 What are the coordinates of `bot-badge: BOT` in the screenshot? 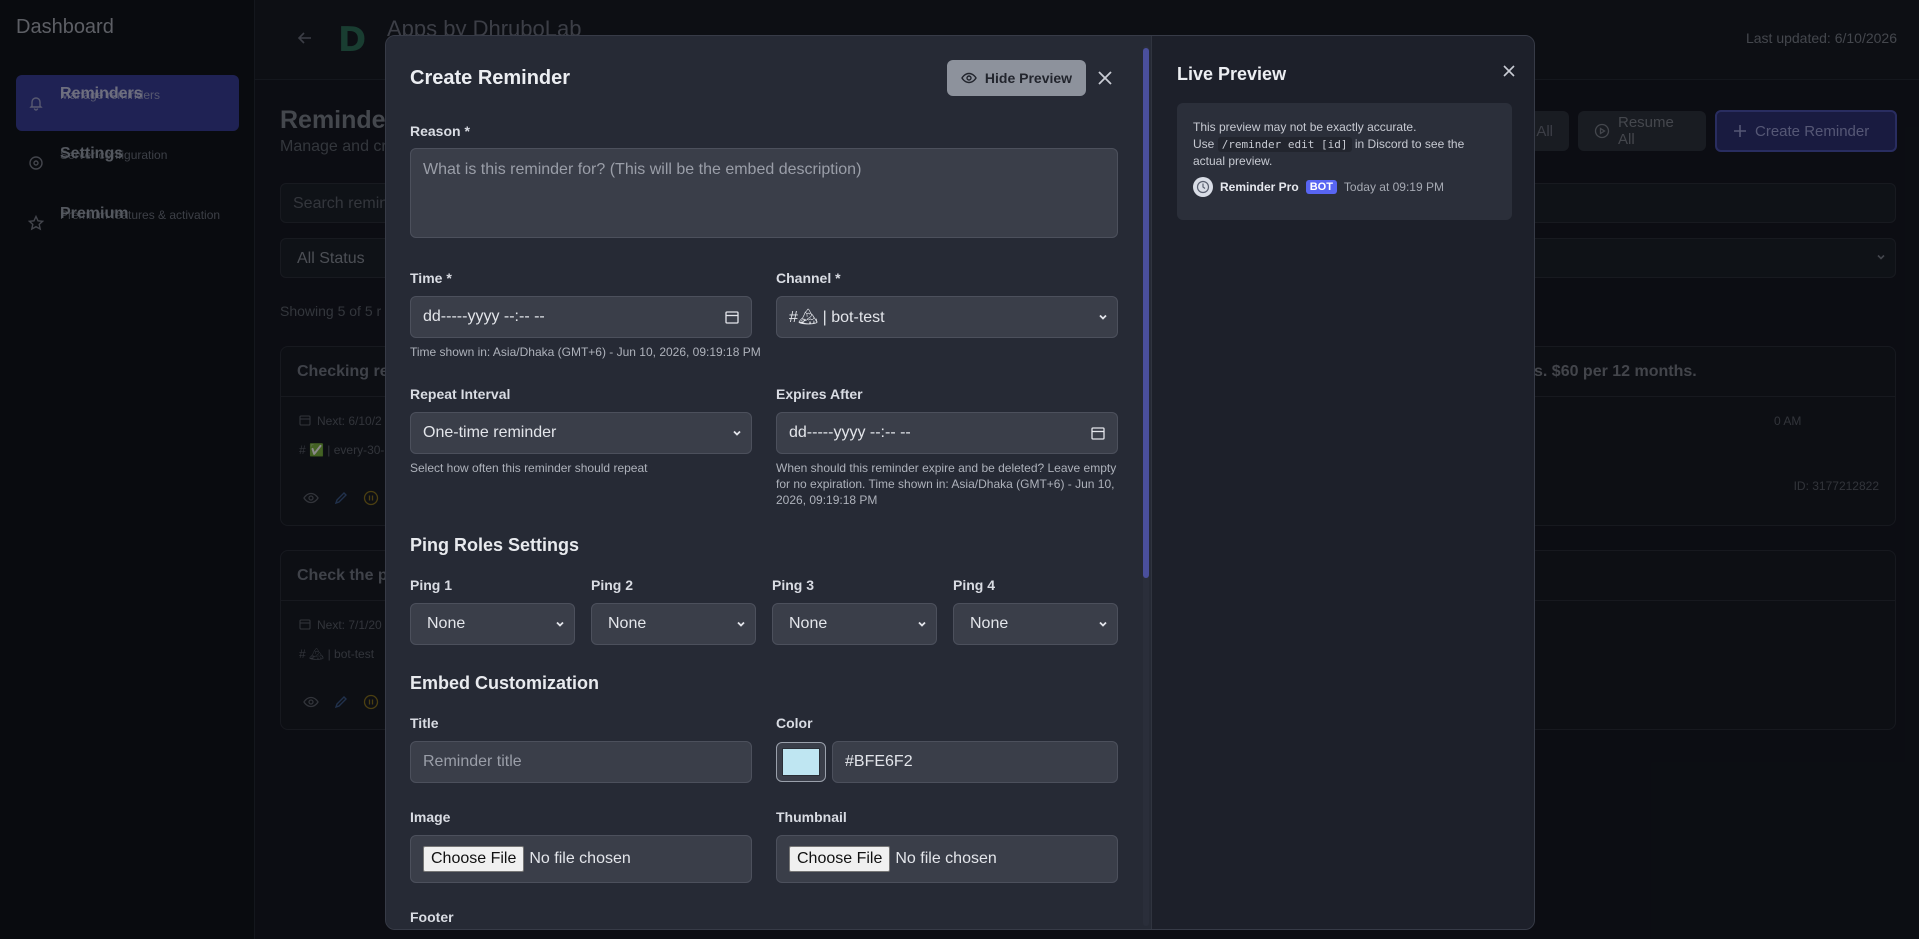 It's located at (1321, 187).